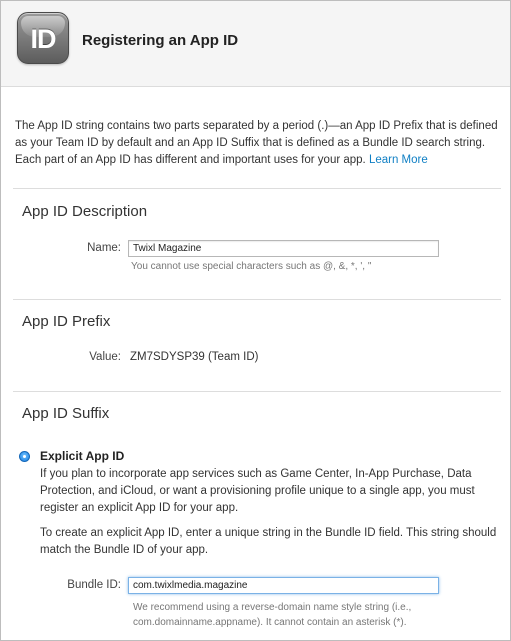  Describe the element at coordinates (283, 248) in the screenshot. I see `name-input` at that location.